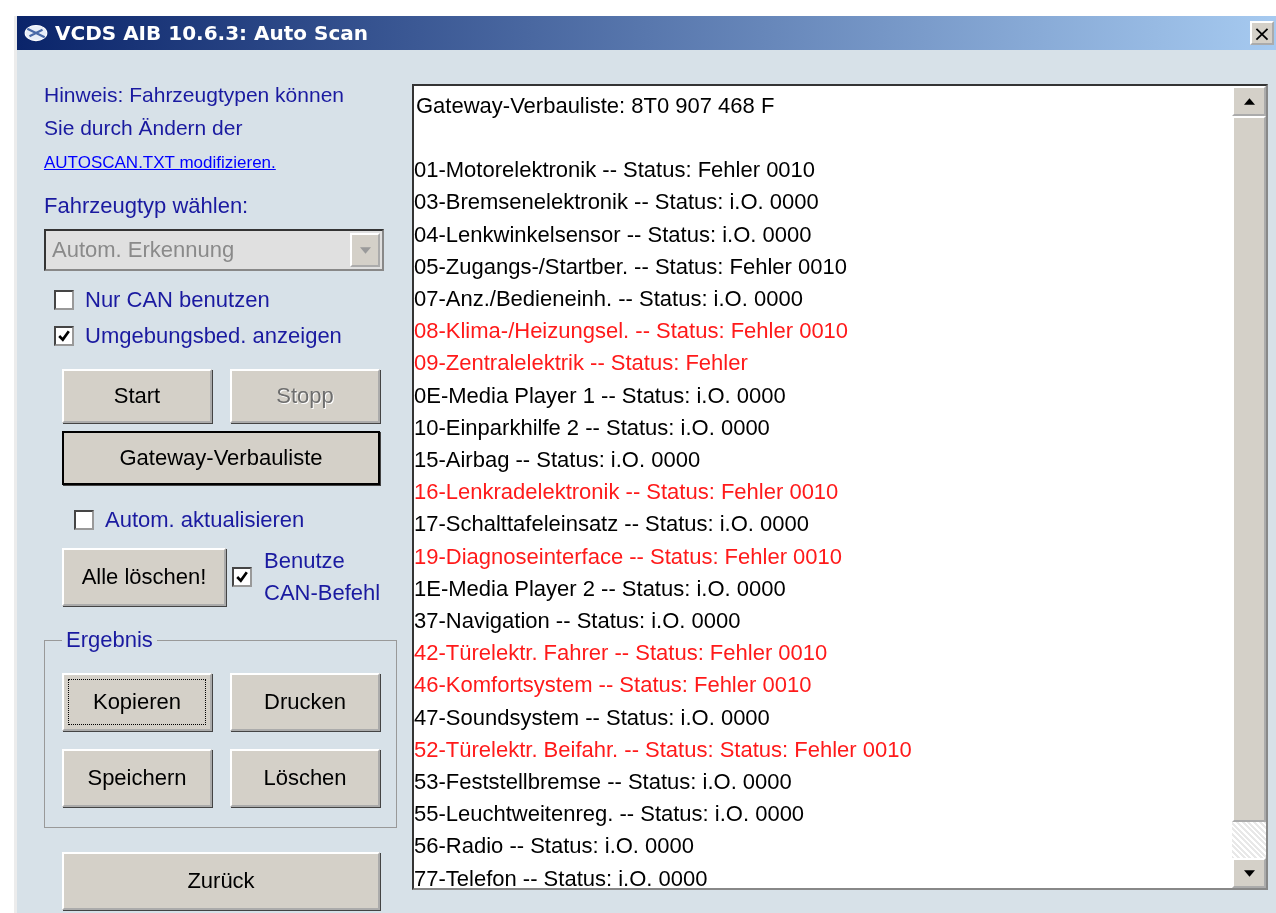 The height and width of the screenshot is (913, 1276). I want to click on result-line: 15-Airbag -- Status: i.O. 0000, so click(558, 460).